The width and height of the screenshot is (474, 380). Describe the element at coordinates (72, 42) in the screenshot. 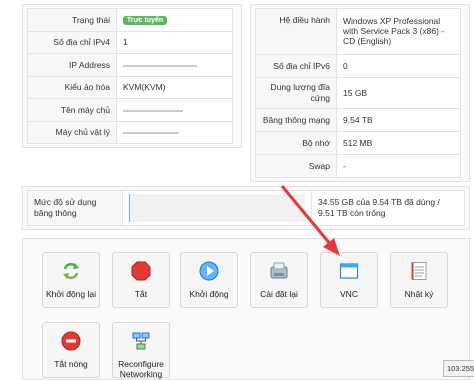

I see `ipv4-count-label: Số địa chỉ IPv4` at that location.